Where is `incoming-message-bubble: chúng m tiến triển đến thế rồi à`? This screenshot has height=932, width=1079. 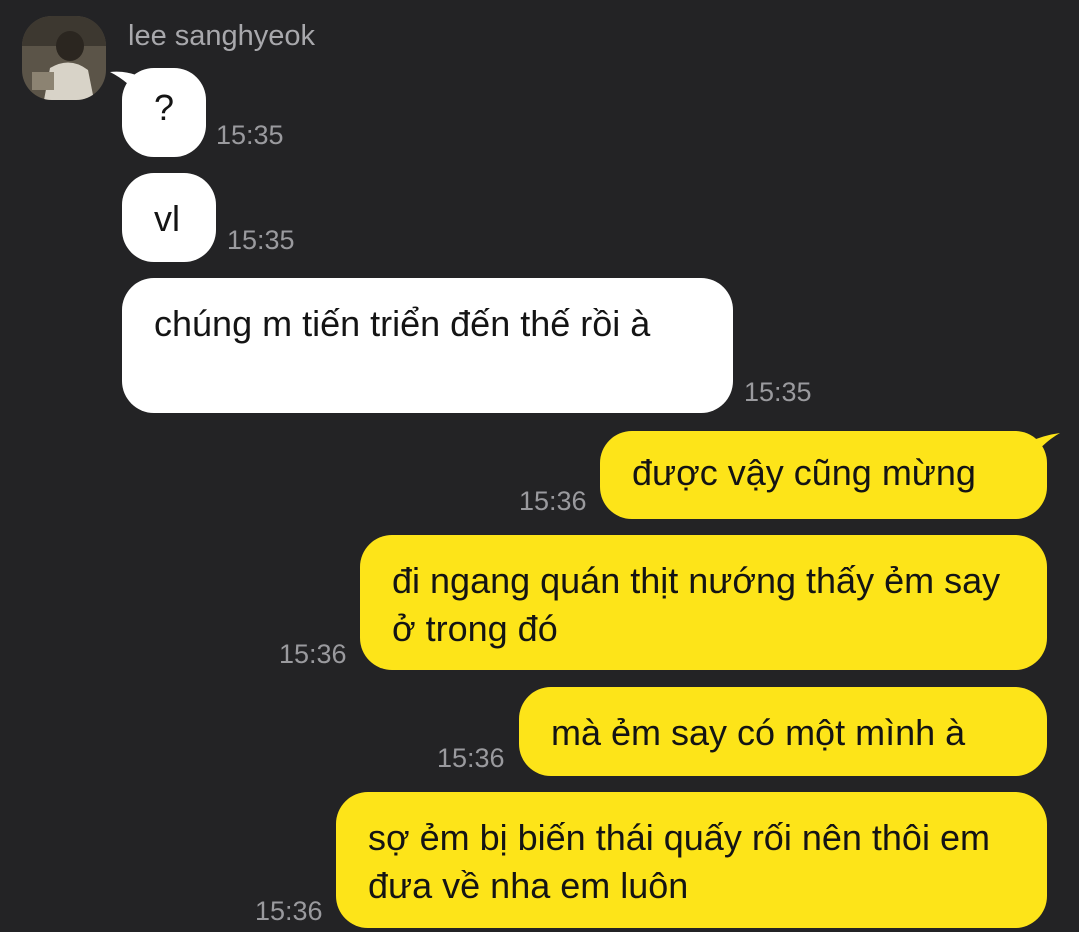
incoming-message-bubble: chúng m tiến triển đến thế rồi à is located at coordinates (427, 345).